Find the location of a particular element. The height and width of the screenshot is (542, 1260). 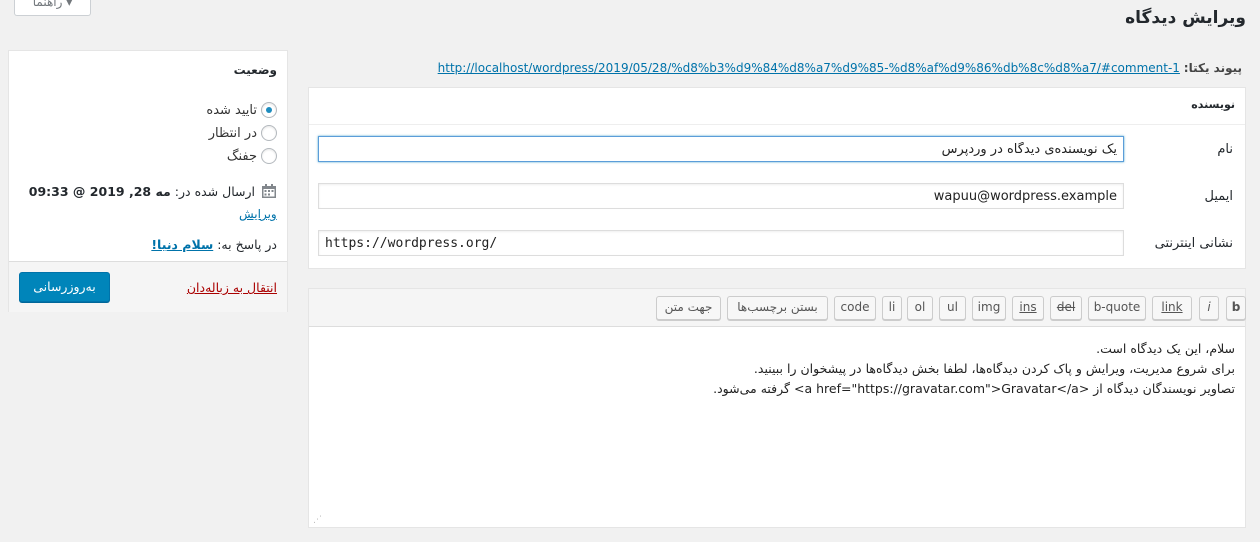

author-box-heading: نویسنده is located at coordinates (777, 106).